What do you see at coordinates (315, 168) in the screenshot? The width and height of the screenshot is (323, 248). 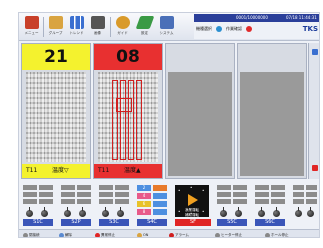 I see `close-icon` at bounding box center [315, 168].